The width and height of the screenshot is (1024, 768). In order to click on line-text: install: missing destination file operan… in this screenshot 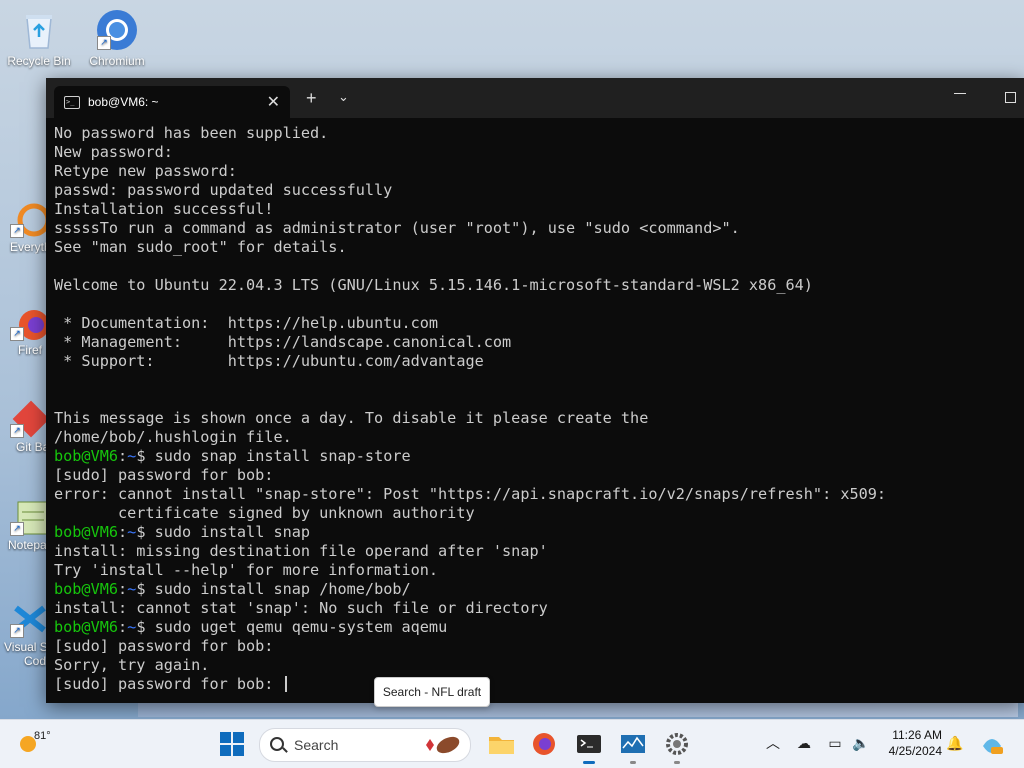, I will do `click(301, 551)`.